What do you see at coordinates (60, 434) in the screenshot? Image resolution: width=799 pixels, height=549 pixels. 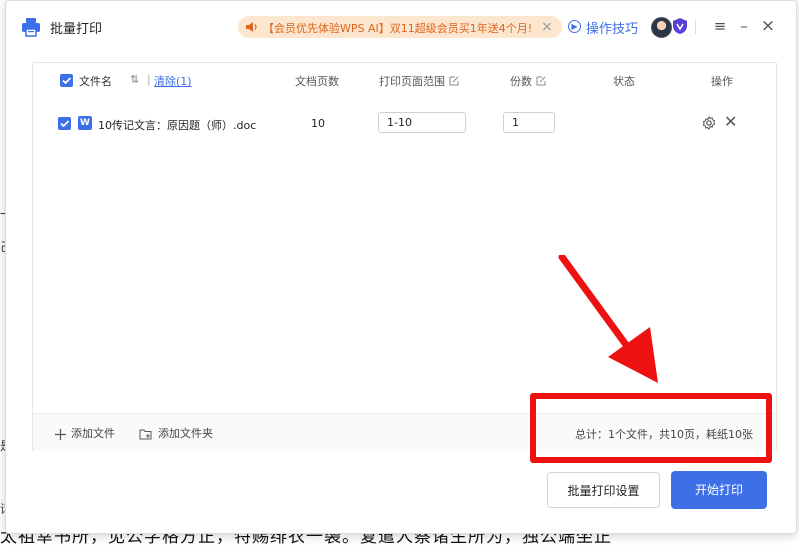 I see `plus-icon` at bounding box center [60, 434].